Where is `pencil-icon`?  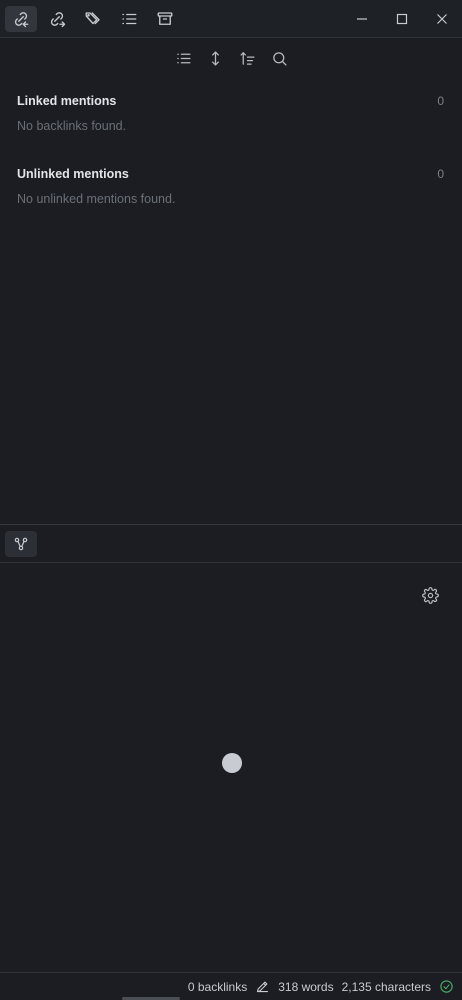
pencil-icon is located at coordinates (263, 987).